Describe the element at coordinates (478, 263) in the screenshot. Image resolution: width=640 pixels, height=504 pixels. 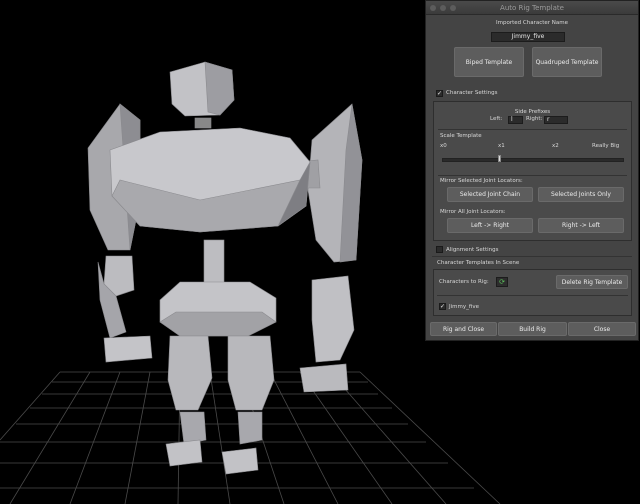
I see `templates-header: Character Templates In Scene` at that location.